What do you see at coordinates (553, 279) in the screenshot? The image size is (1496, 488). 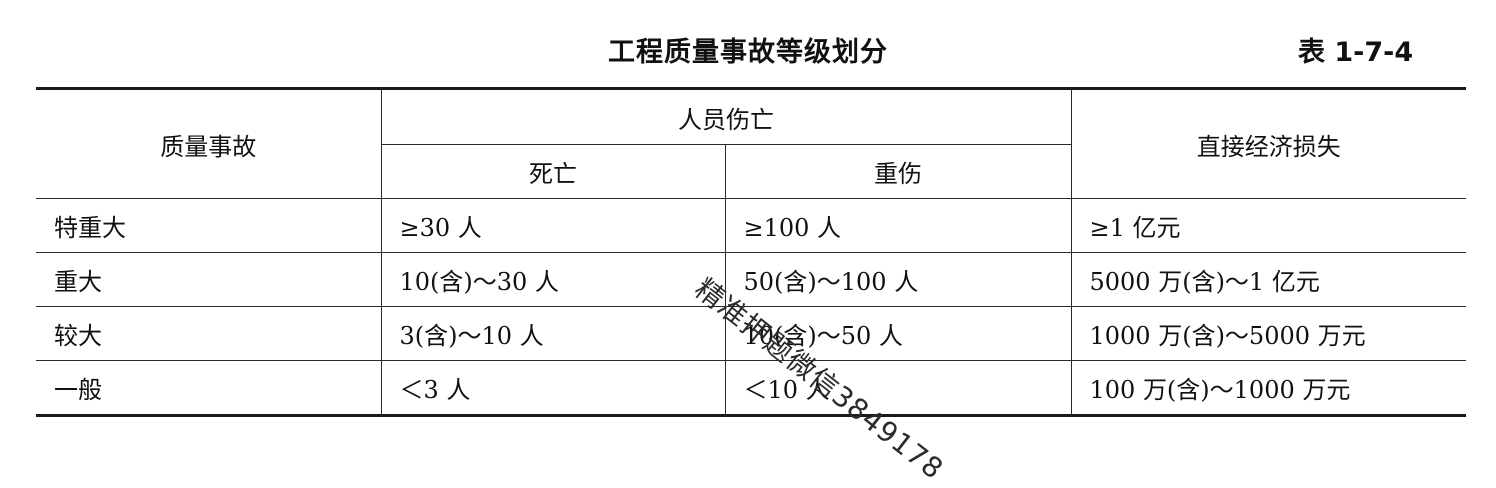 I see `cell-death: 10(含)～30 人` at bounding box center [553, 279].